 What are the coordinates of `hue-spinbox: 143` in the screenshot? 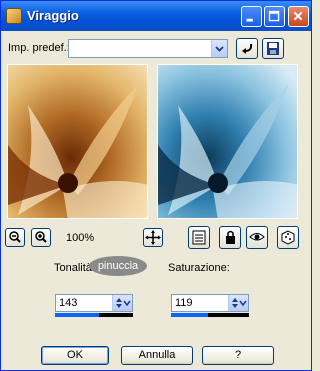 It's located at (94, 303).